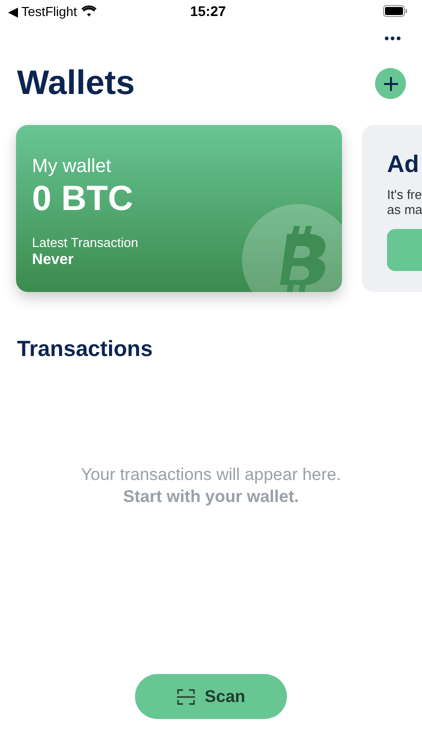  What do you see at coordinates (86, 242) in the screenshot?
I see `latest-transaction-label: Latest Transaction` at bounding box center [86, 242].